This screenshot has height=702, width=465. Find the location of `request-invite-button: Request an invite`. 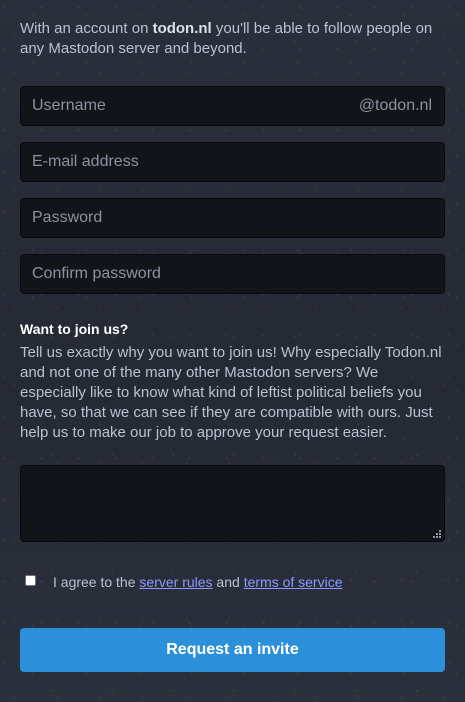

request-invite-button: Request an invite is located at coordinates (232, 650).